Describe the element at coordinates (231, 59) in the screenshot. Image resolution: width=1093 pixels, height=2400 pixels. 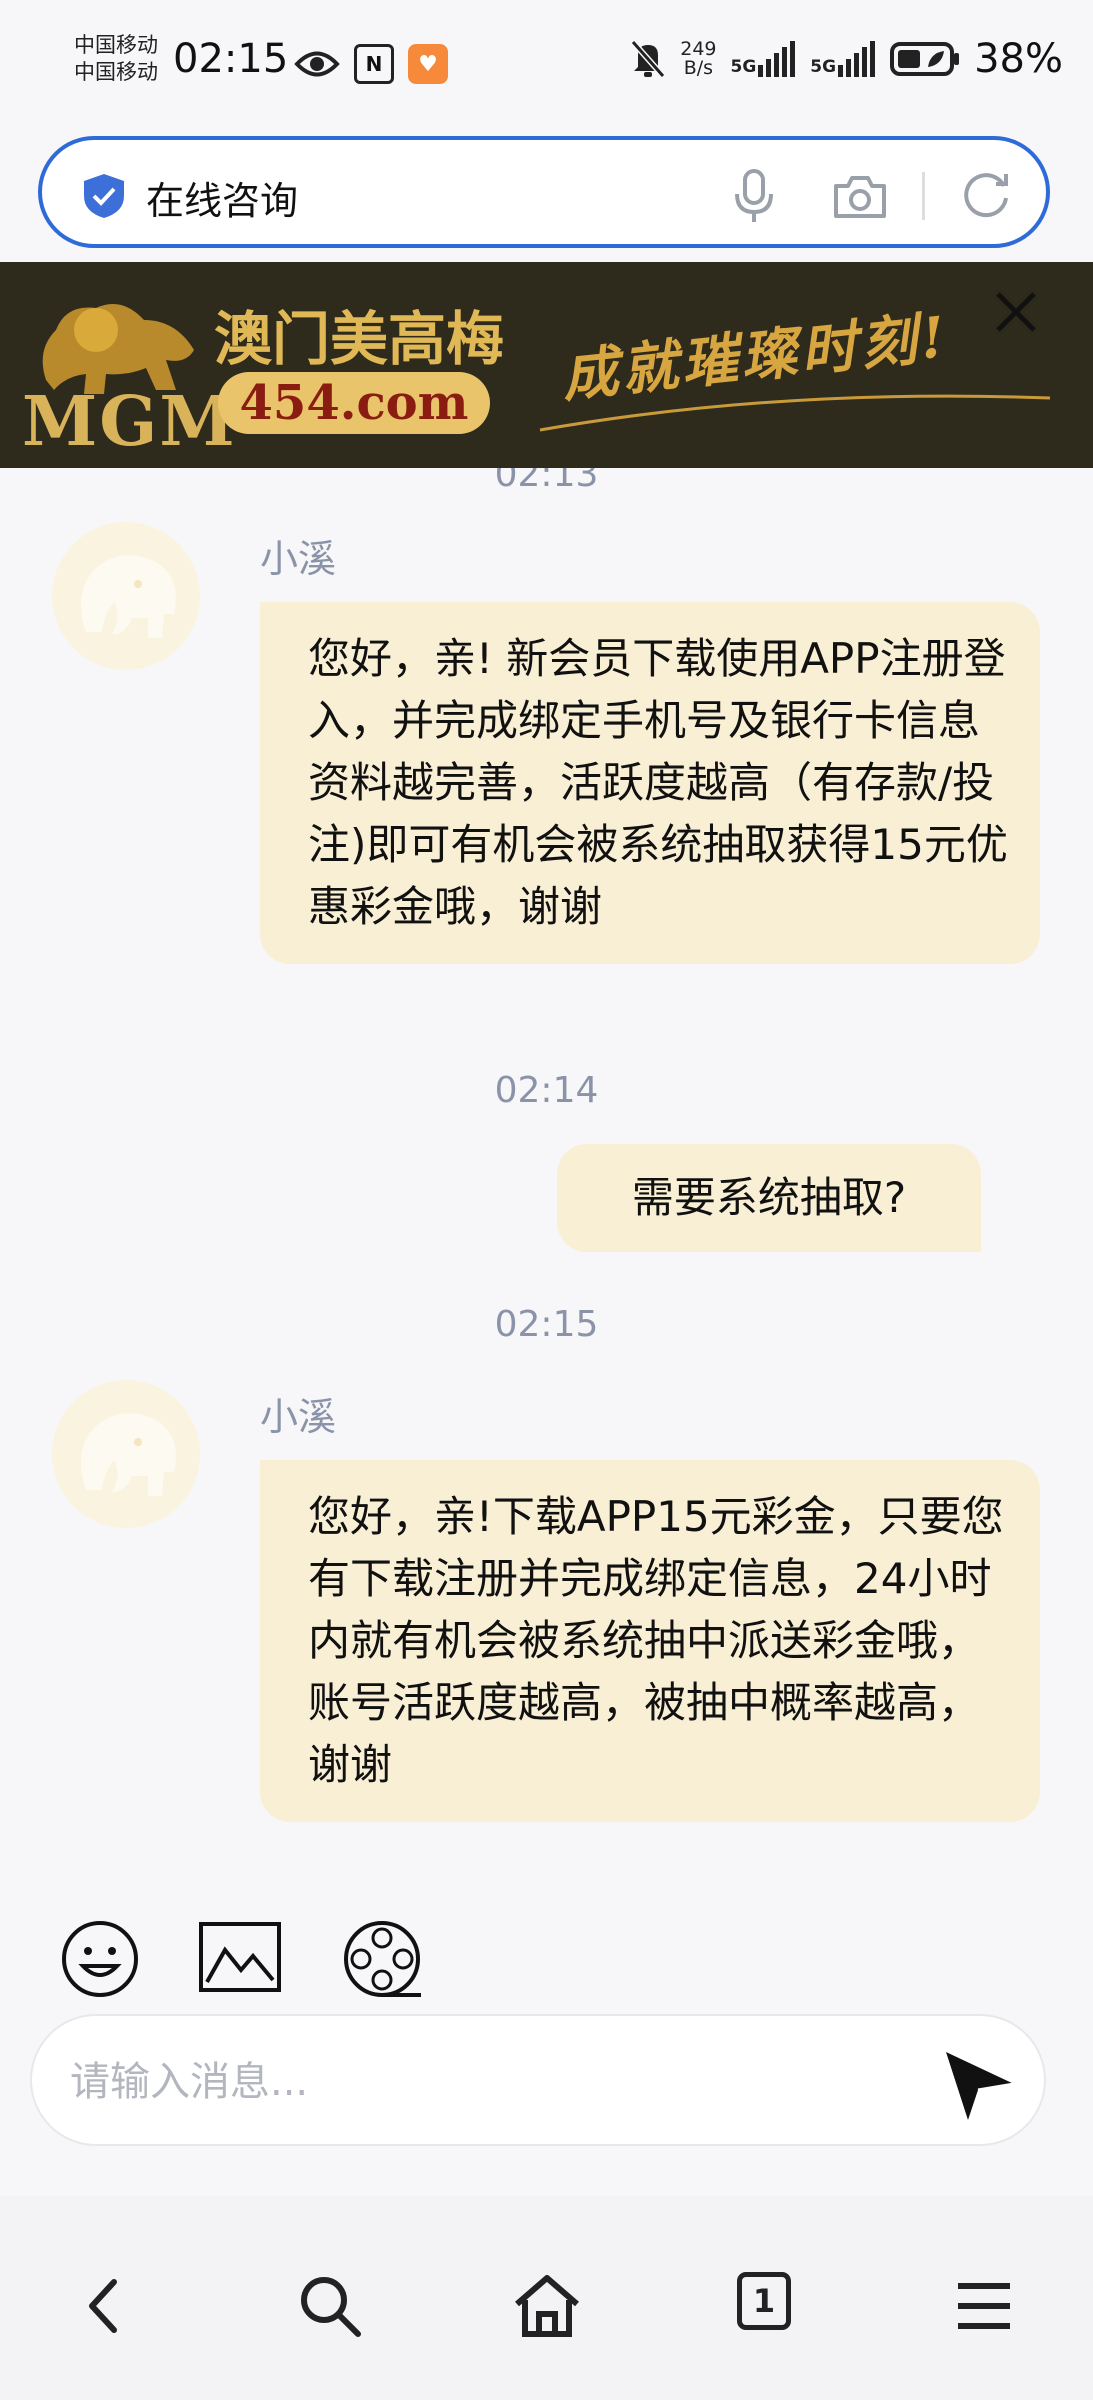
I see `status-time: 02:15` at that location.